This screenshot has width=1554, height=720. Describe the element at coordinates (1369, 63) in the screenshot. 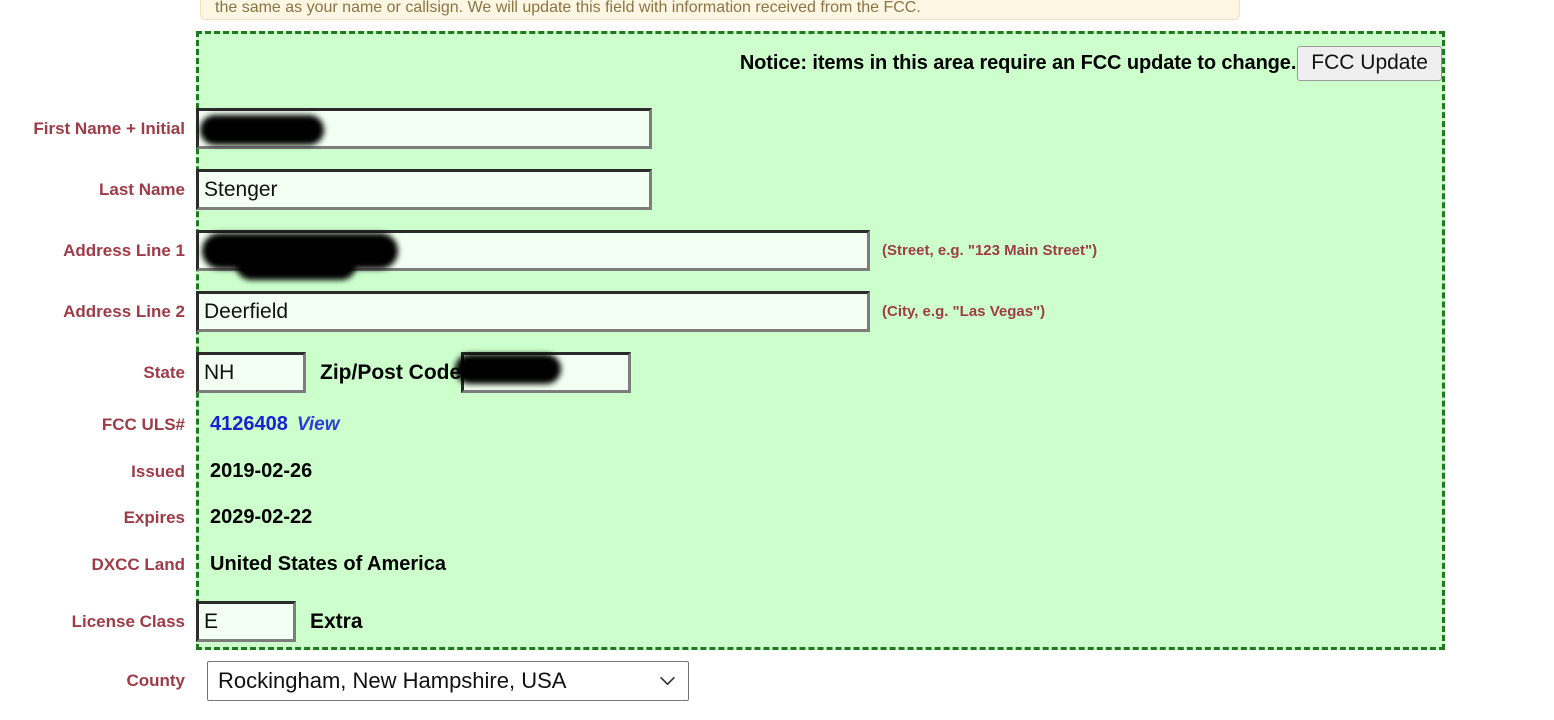

I see `fcc-update-button: FCC Update` at that location.